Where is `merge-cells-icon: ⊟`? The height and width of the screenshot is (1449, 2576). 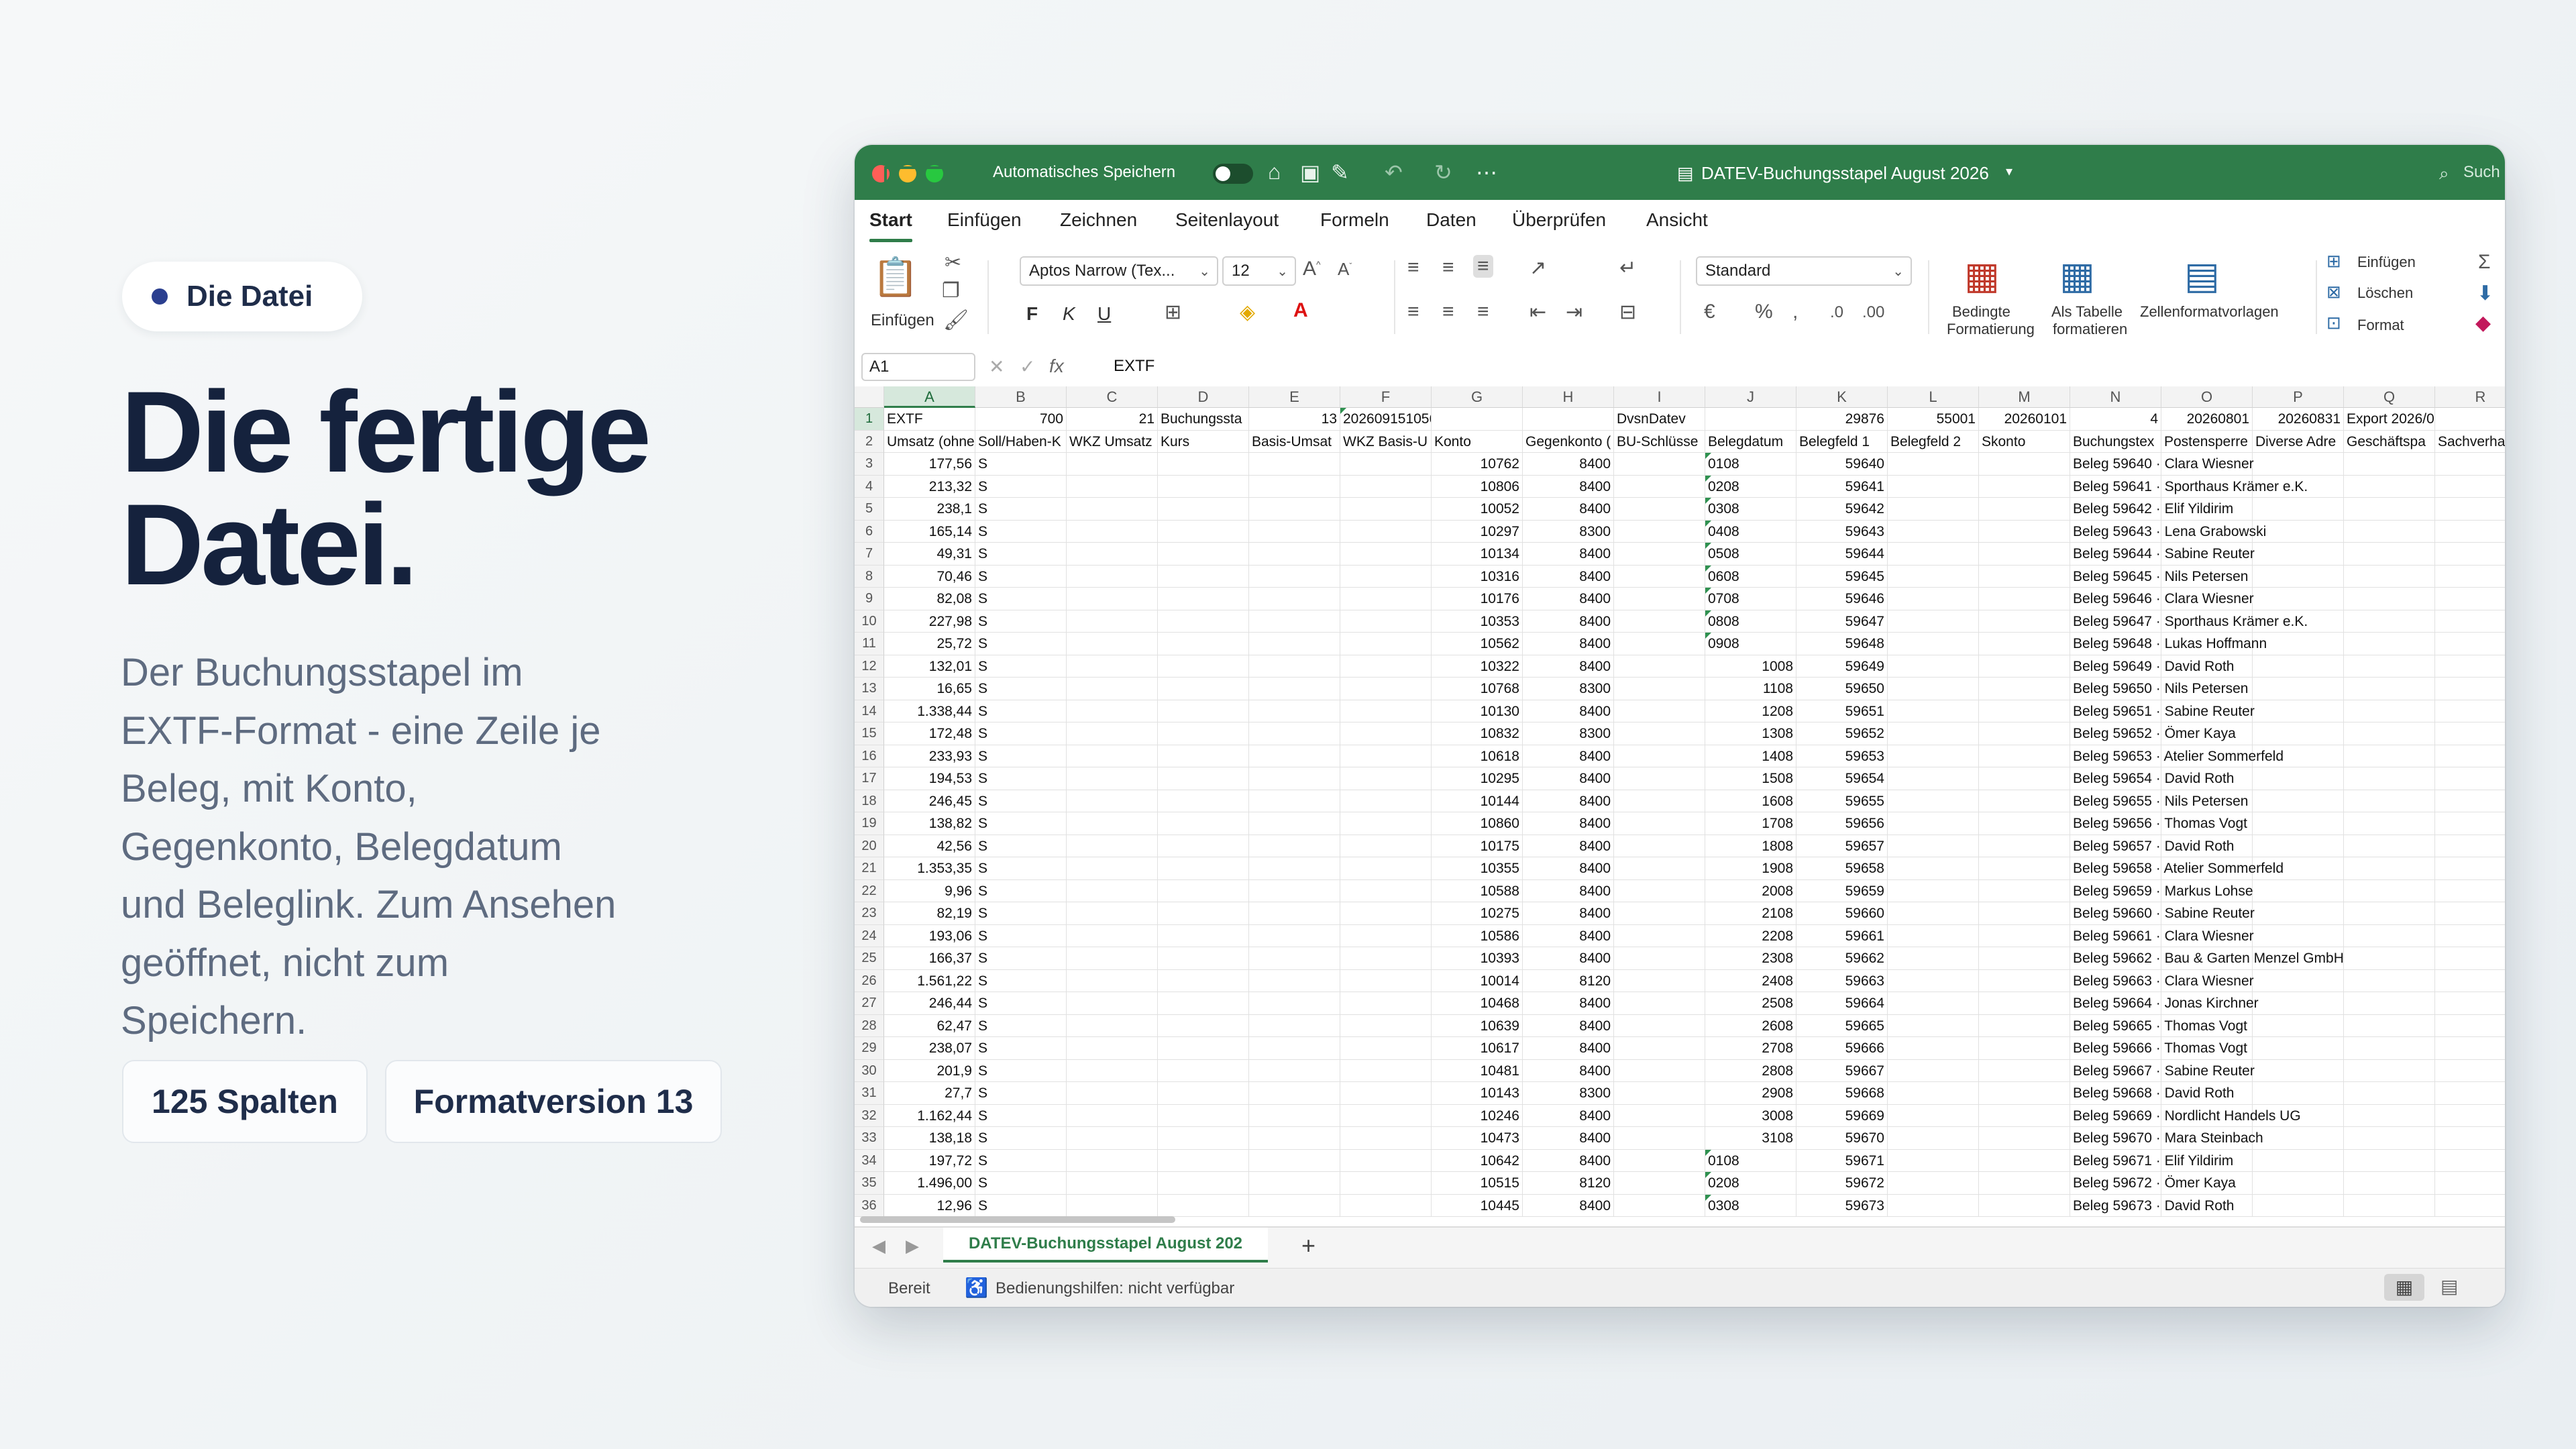
merge-cells-icon: ⊟ is located at coordinates (1627, 312).